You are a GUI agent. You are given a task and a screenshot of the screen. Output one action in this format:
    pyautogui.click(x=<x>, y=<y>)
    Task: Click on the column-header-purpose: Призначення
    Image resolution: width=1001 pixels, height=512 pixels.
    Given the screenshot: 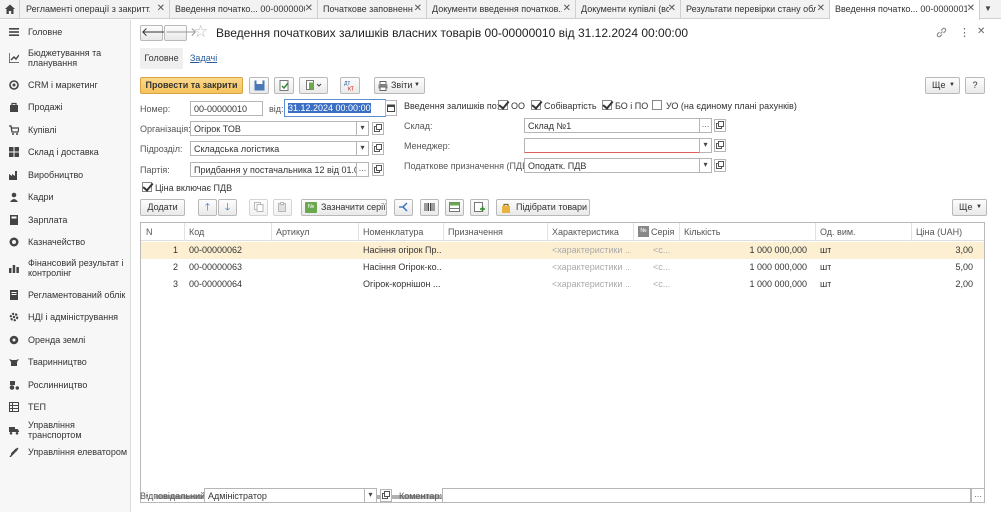 What is the action you would take?
    pyautogui.click(x=475, y=232)
    